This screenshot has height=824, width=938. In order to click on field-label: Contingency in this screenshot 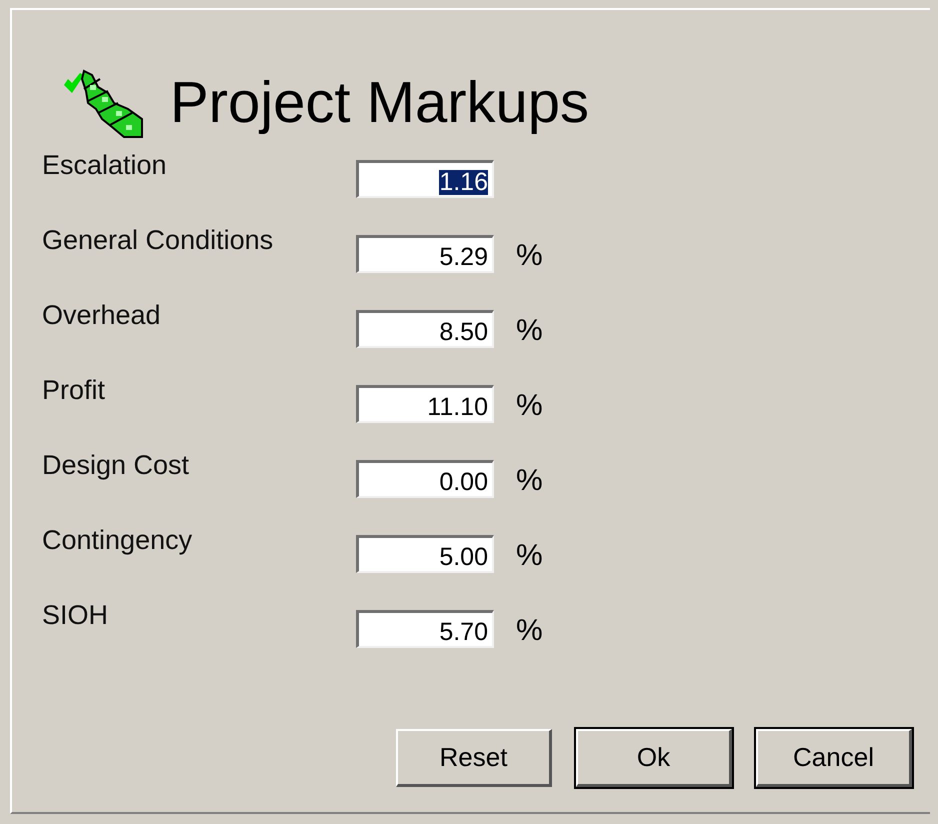, I will do `click(118, 539)`.